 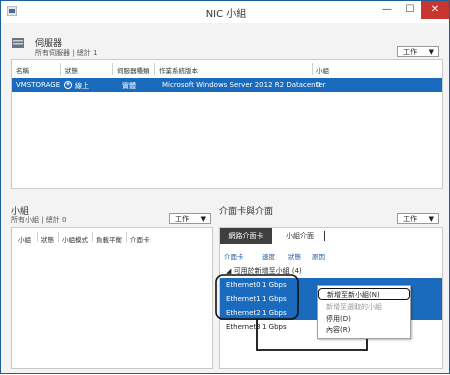 I want to click on servers-tasks-label: 工作, so click(x=410, y=52).